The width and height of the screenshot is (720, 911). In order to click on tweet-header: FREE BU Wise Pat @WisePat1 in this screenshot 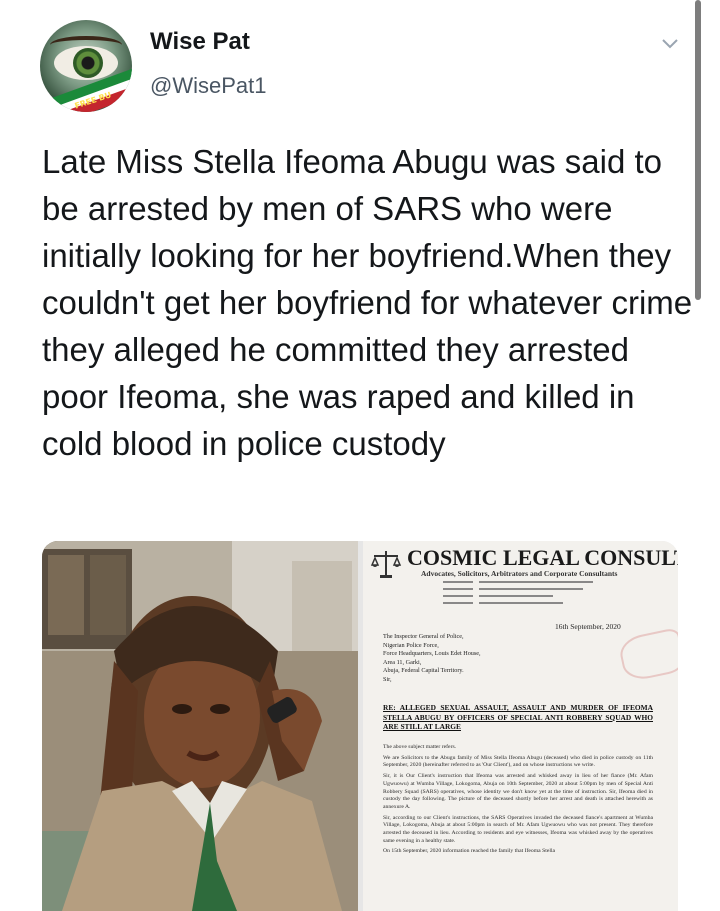, I will do `click(360, 65)`.